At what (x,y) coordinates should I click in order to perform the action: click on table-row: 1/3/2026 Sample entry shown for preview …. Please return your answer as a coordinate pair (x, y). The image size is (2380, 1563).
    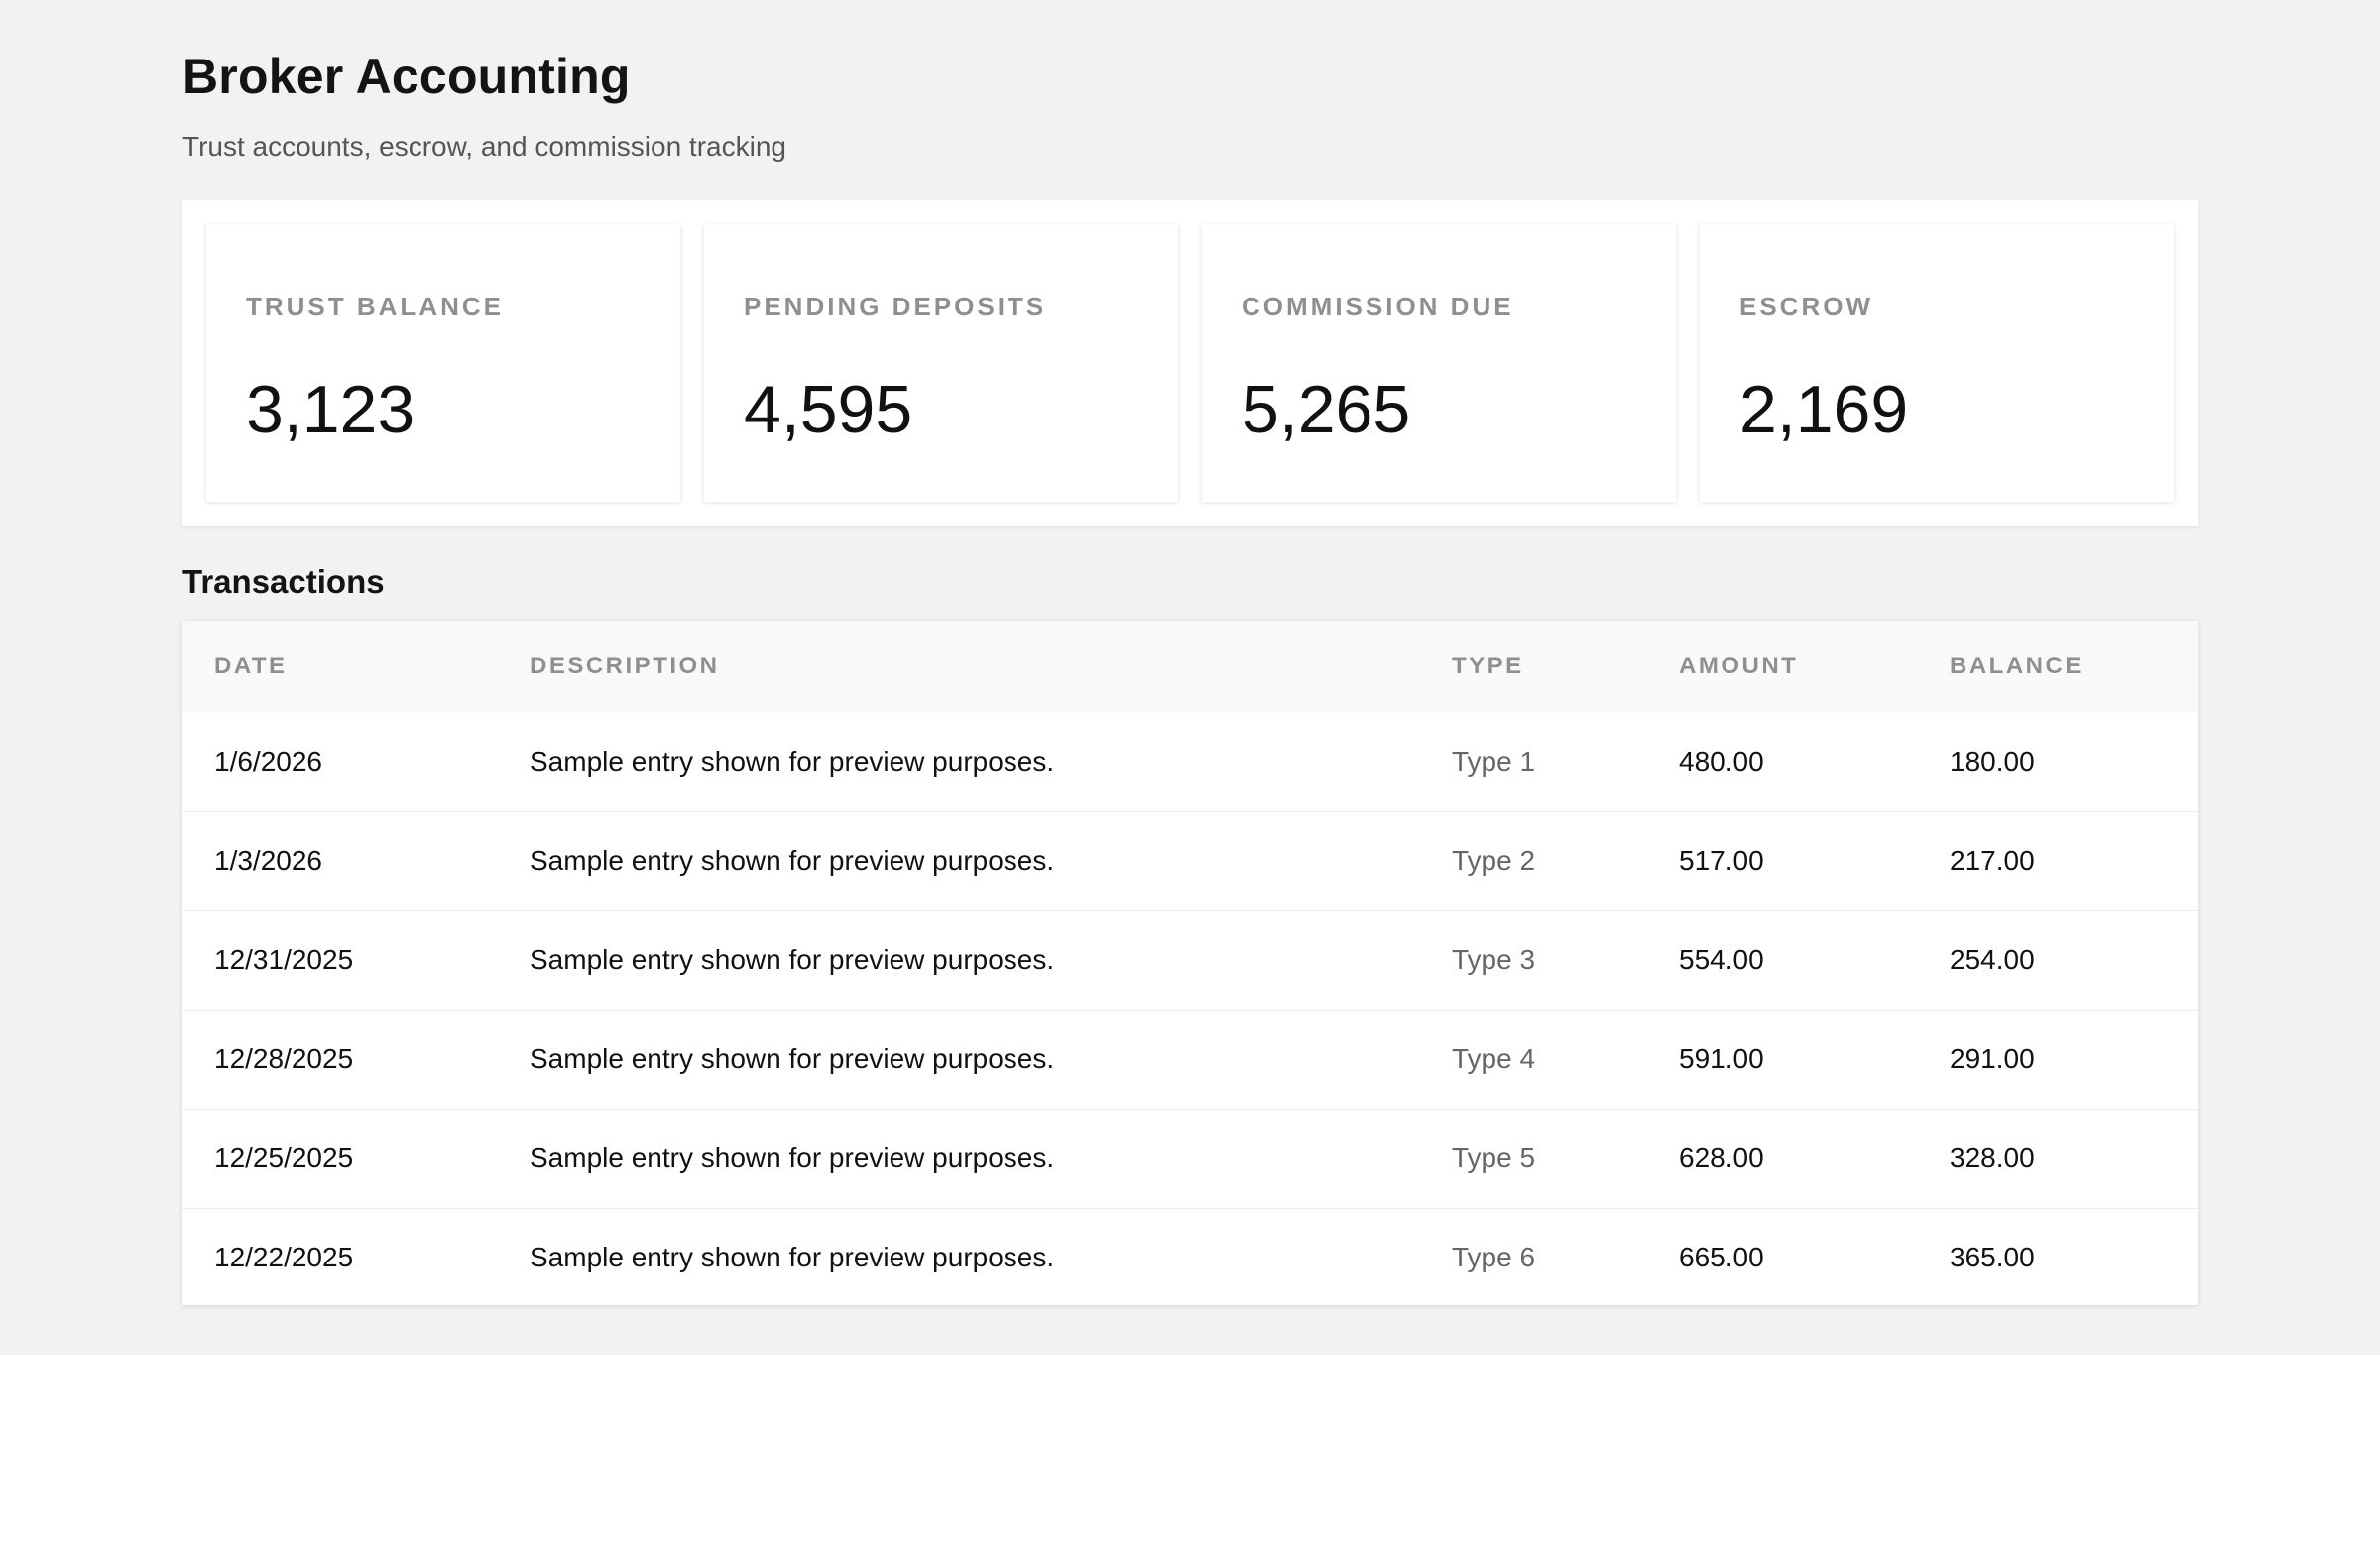
    Looking at the image, I should click on (1190, 860).